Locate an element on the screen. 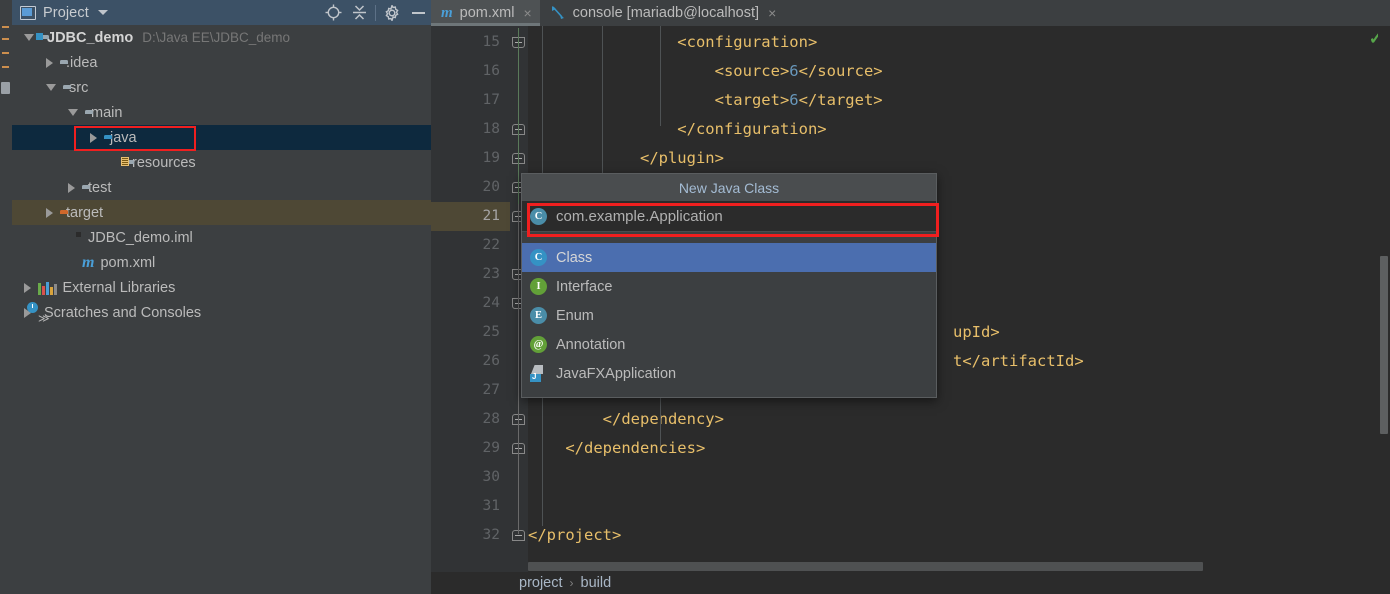 This screenshot has height=594, width=1390. tree-item-main: main is located at coordinates (221, 112).